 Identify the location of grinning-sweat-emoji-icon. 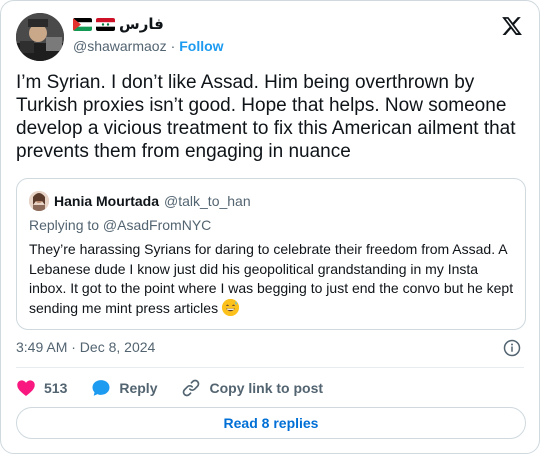
(230, 307).